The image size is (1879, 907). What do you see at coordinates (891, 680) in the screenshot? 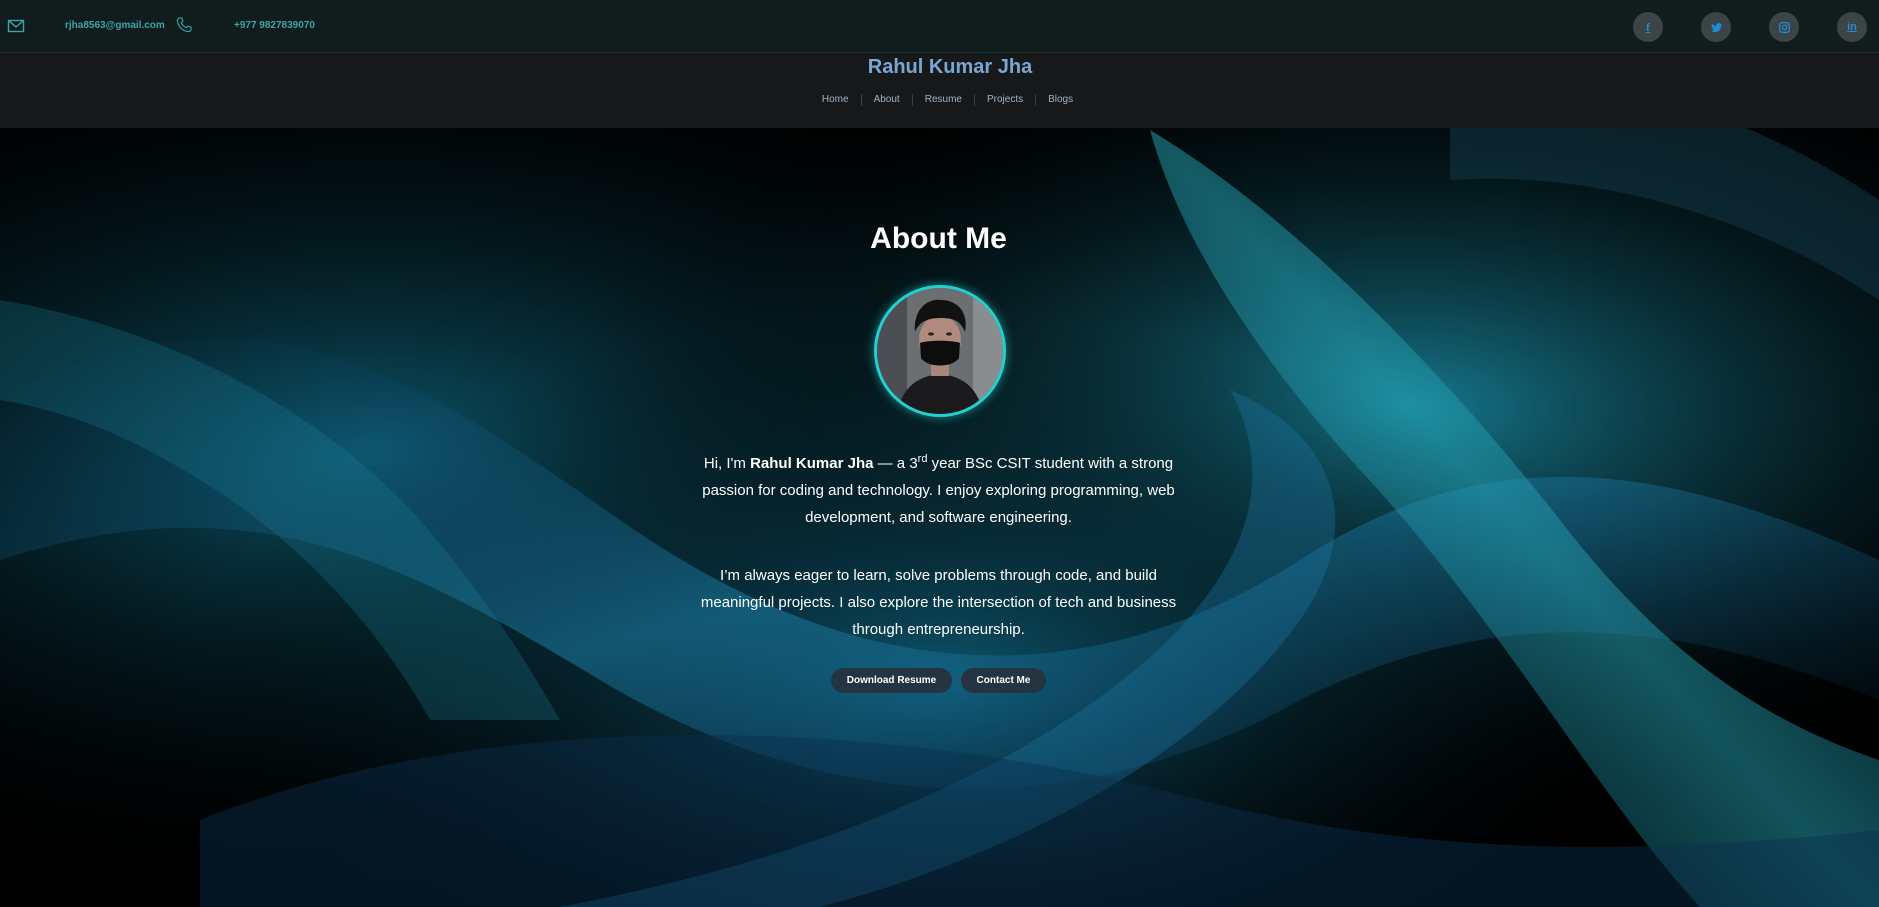
I see `download-resume-button: Download Resume` at bounding box center [891, 680].